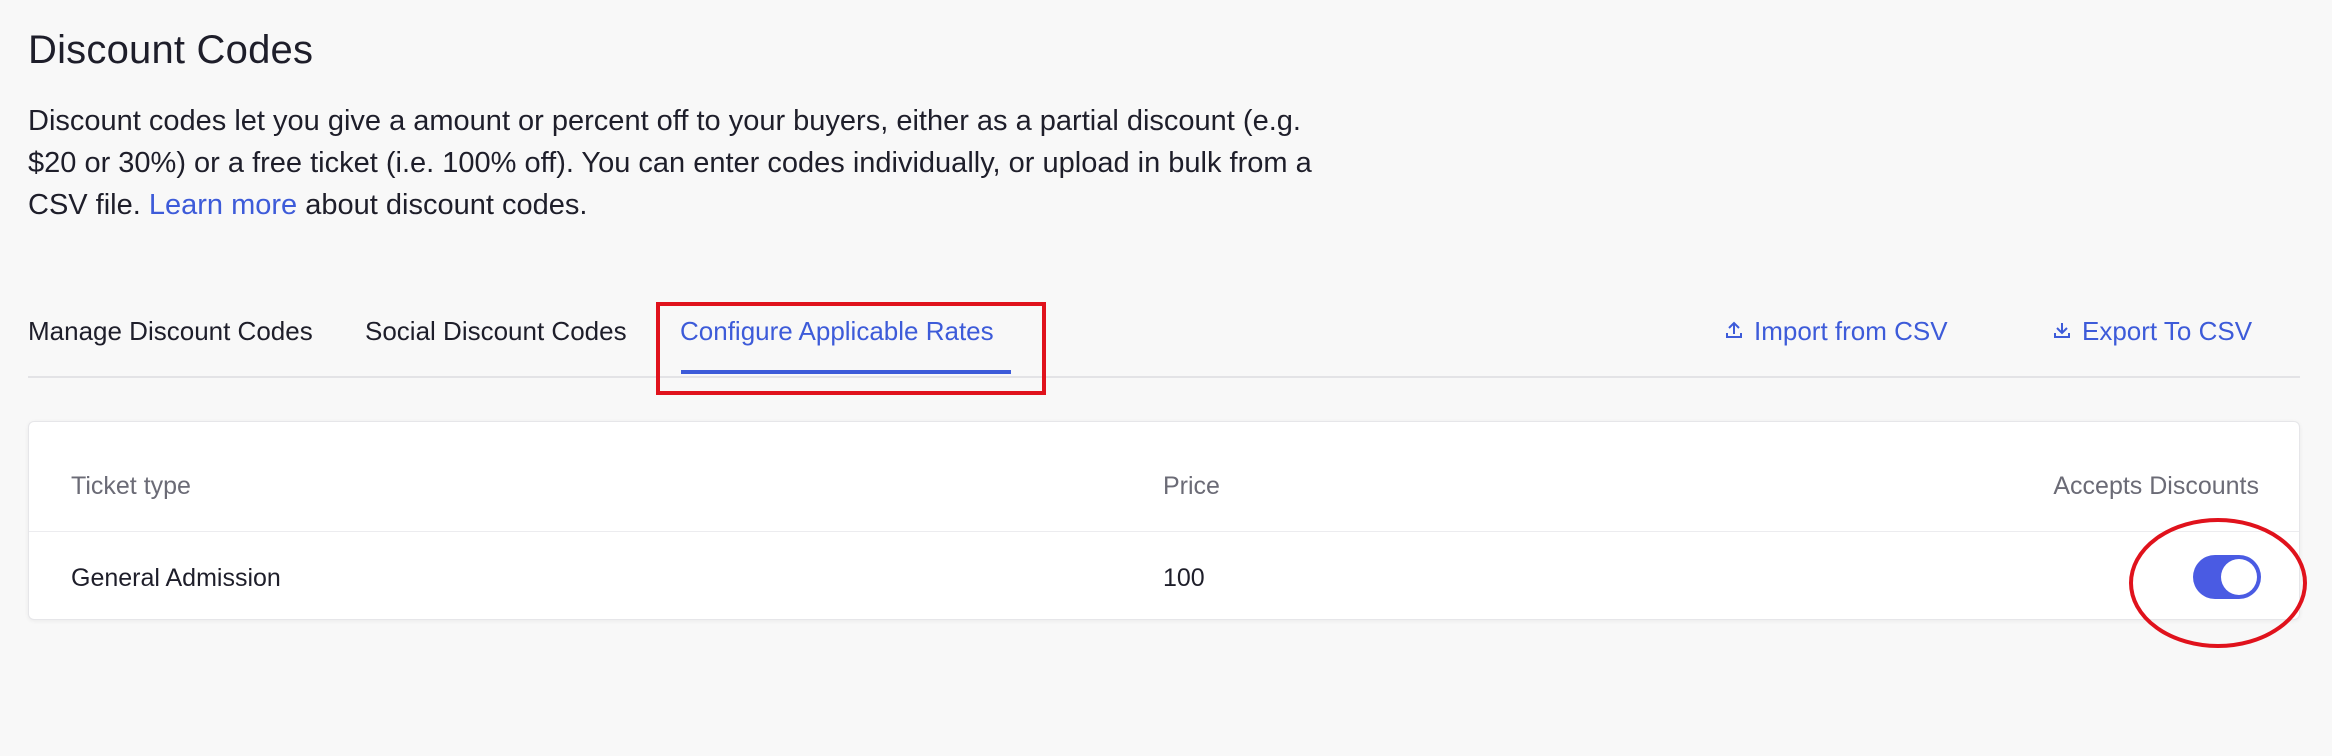 The height and width of the screenshot is (756, 2332). I want to click on column-header-ticket-type: Ticket type, so click(131, 486).